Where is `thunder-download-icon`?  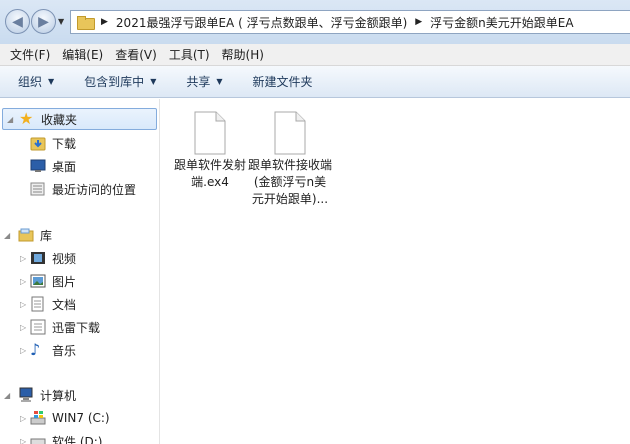 thunder-download-icon is located at coordinates (38, 327).